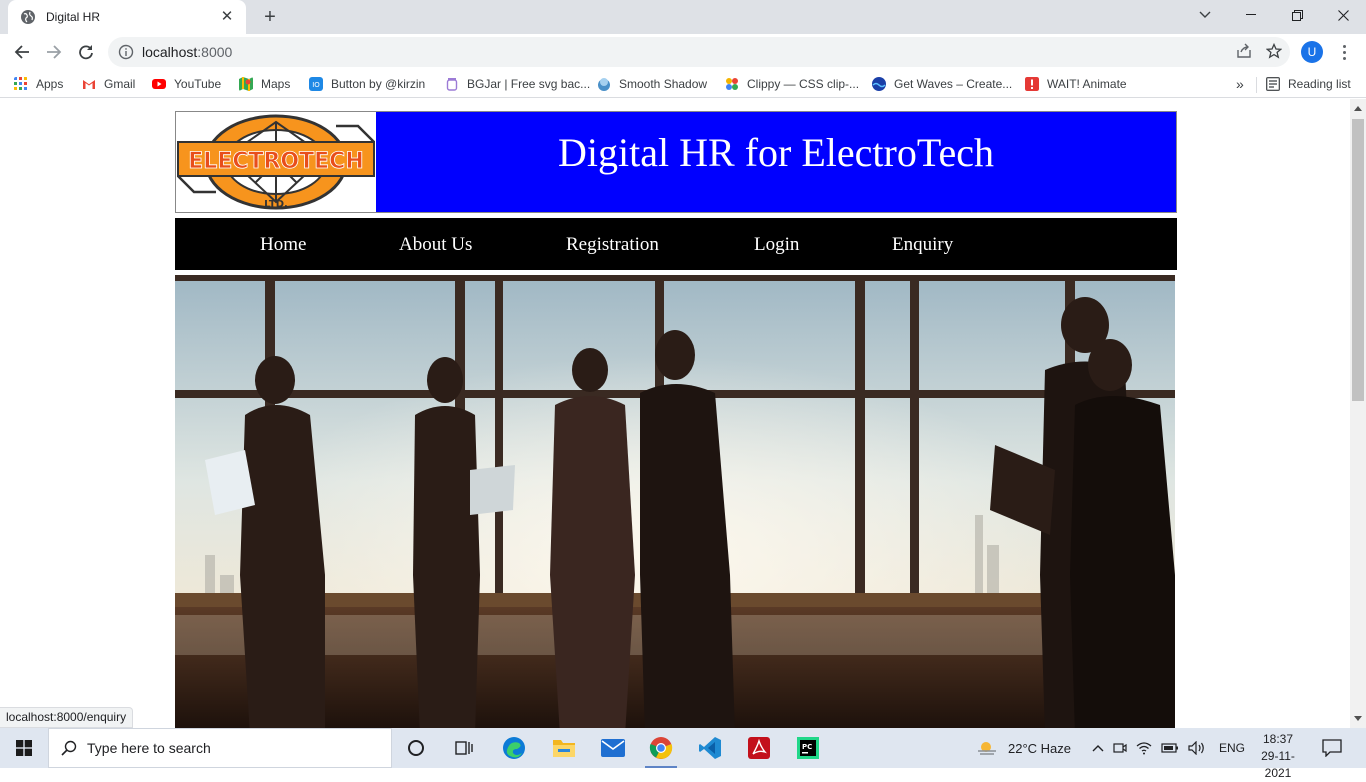 The height and width of the screenshot is (782, 1366). I want to click on mail-icon, so click(613, 748).